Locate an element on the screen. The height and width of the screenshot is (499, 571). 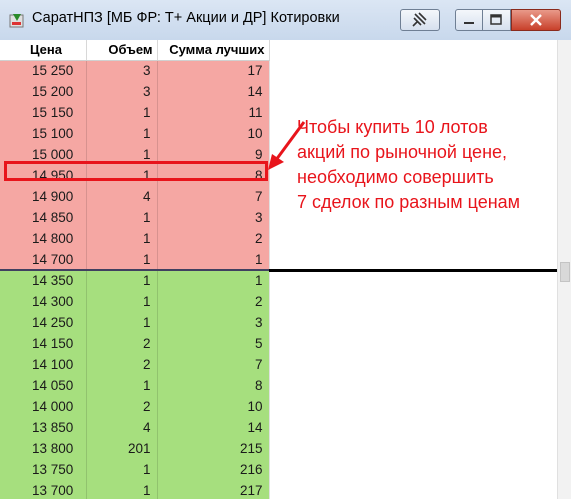
minimize-button is located at coordinates (469, 20).